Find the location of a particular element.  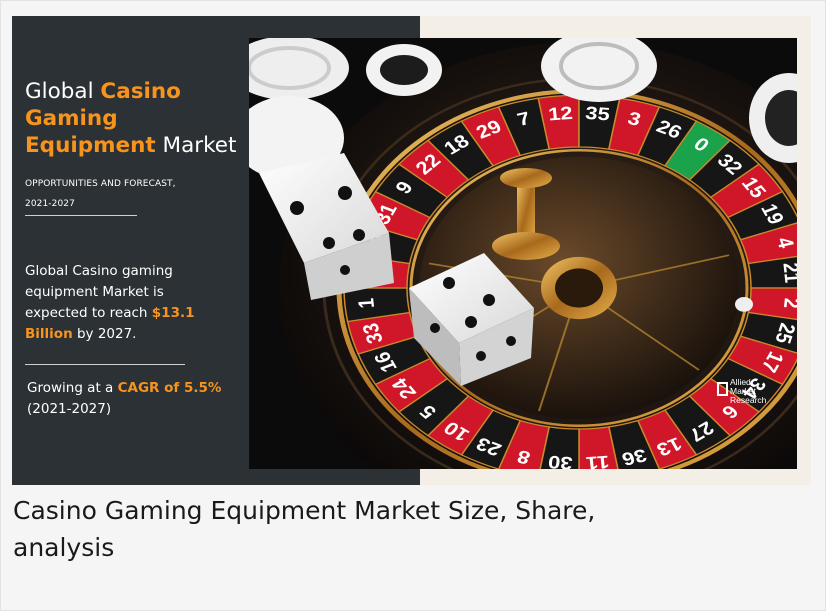

growth-value: CAGR of 5.5% is located at coordinates (169, 388).